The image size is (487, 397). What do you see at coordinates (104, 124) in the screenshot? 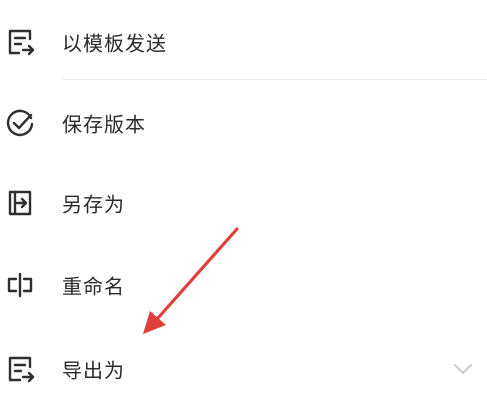
I see `menu-item-label: 保存版本` at bounding box center [104, 124].